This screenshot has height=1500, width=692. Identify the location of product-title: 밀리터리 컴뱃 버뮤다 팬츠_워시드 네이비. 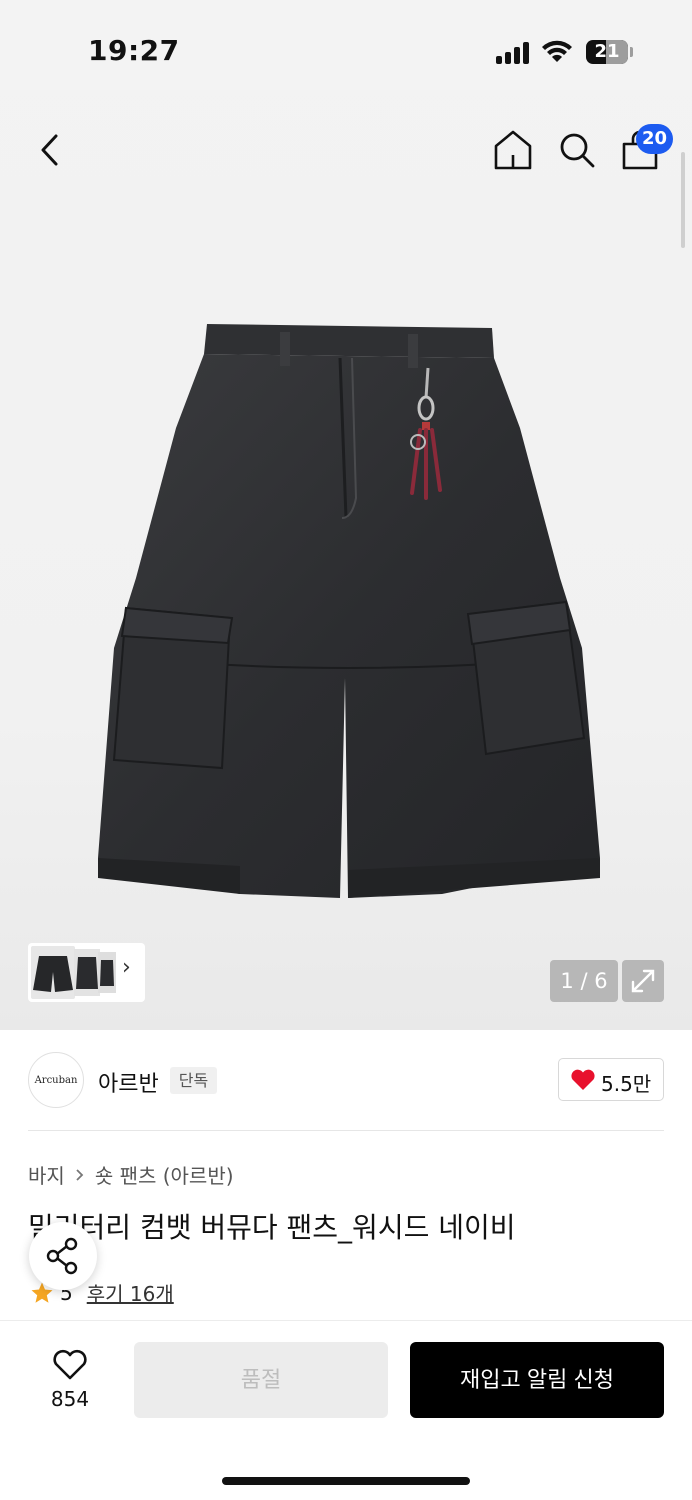
(272, 1227).